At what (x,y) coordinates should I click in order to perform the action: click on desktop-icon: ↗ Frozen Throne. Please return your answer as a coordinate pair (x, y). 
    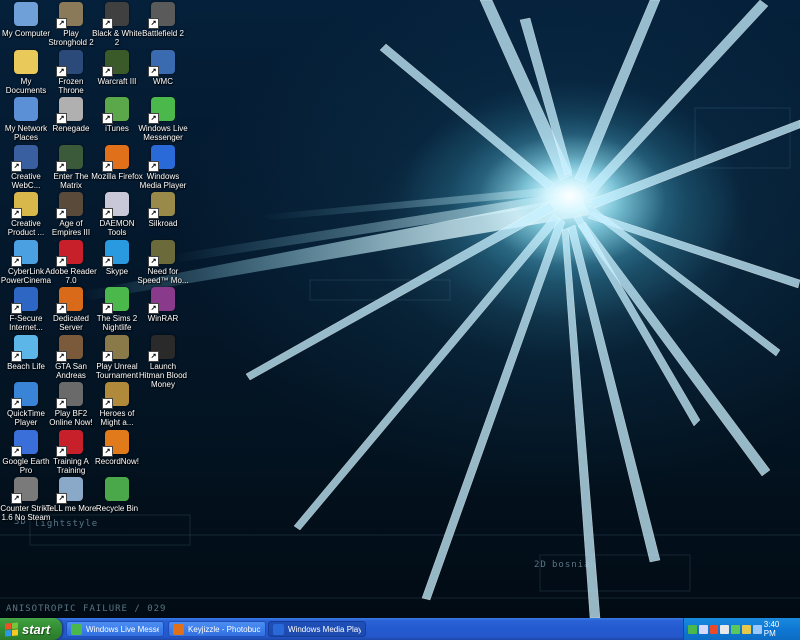
    Looking at the image, I should click on (71, 72).